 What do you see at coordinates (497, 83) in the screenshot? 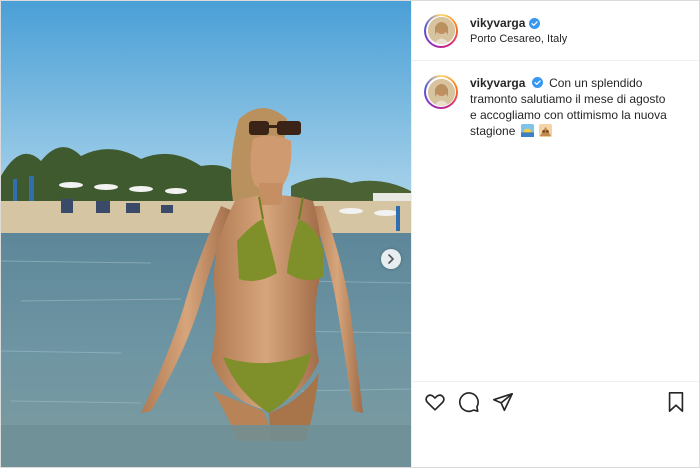
I see `caption-username-link: vikyvarga` at bounding box center [497, 83].